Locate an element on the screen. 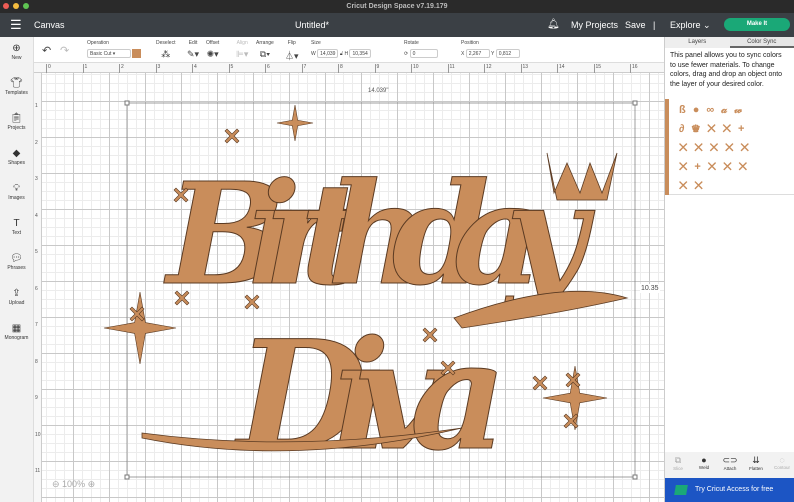 This screenshot has height=502, width=794. edit-button: Edit is located at coordinates (193, 43).